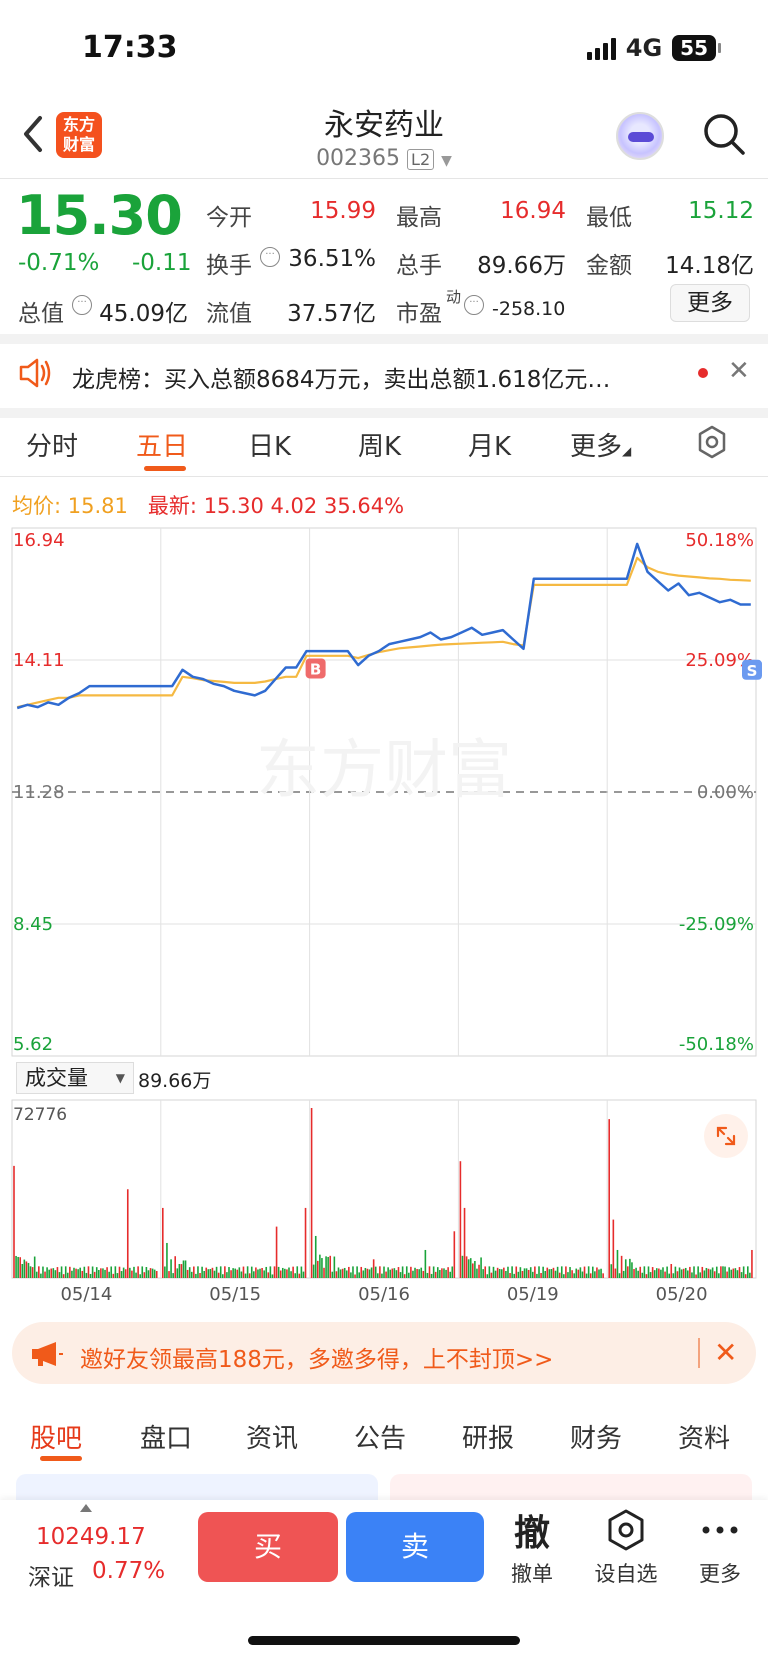 This screenshot has width=768, height=1663. Describe the element at coordinates (384, 1640) in the screenshot. I see `home-indicator` at that location.